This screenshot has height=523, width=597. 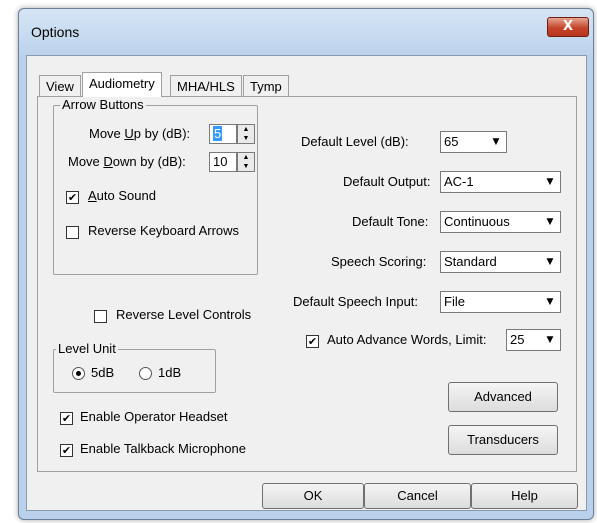 I want to click on move-down-spinner: ▲ ▼, so click(x=246, y=162).